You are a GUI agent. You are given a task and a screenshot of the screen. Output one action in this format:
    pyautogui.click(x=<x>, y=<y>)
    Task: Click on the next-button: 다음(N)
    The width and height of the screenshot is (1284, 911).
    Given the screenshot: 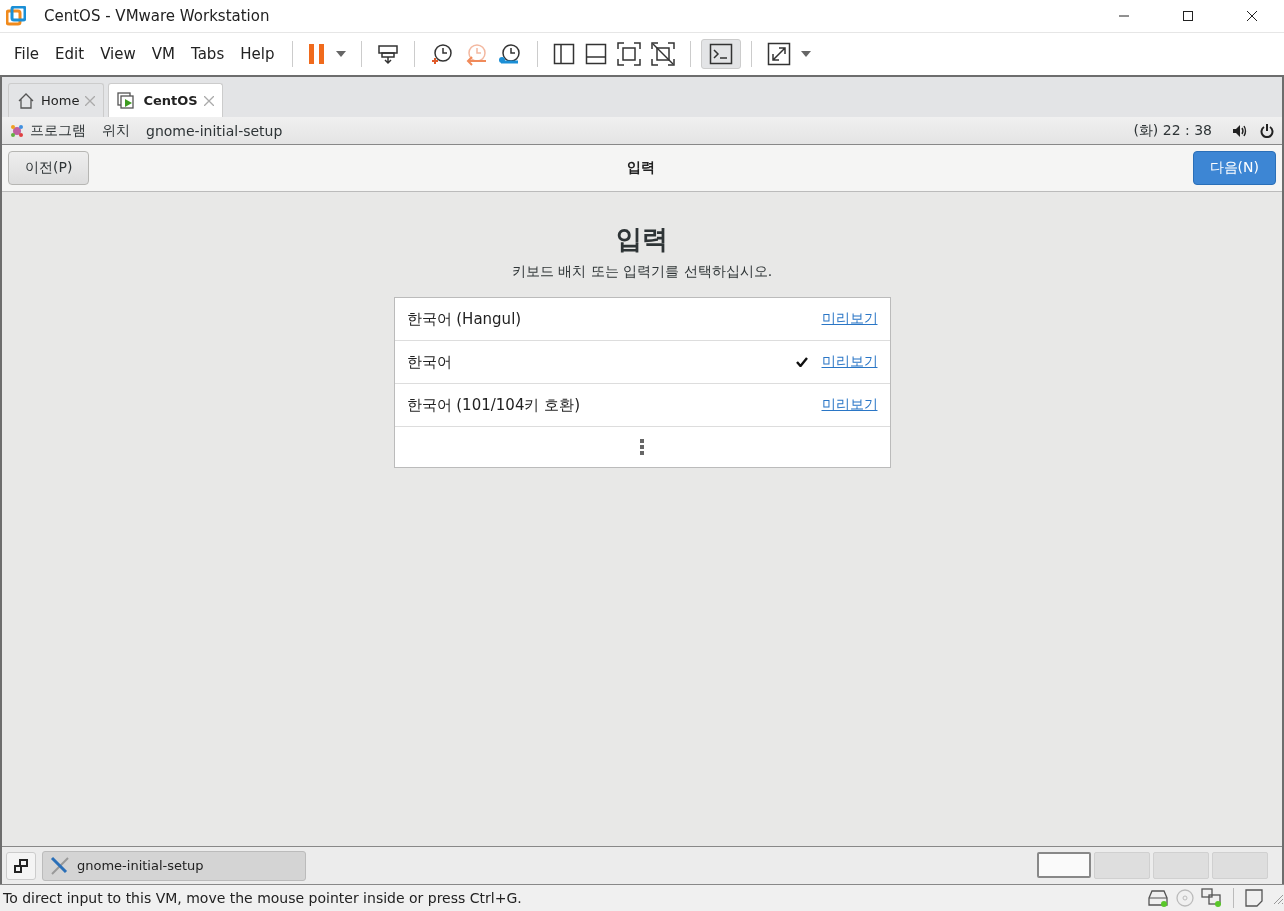 What is the action you would take?
    pyautogui.click(x=1234, y=168)
    